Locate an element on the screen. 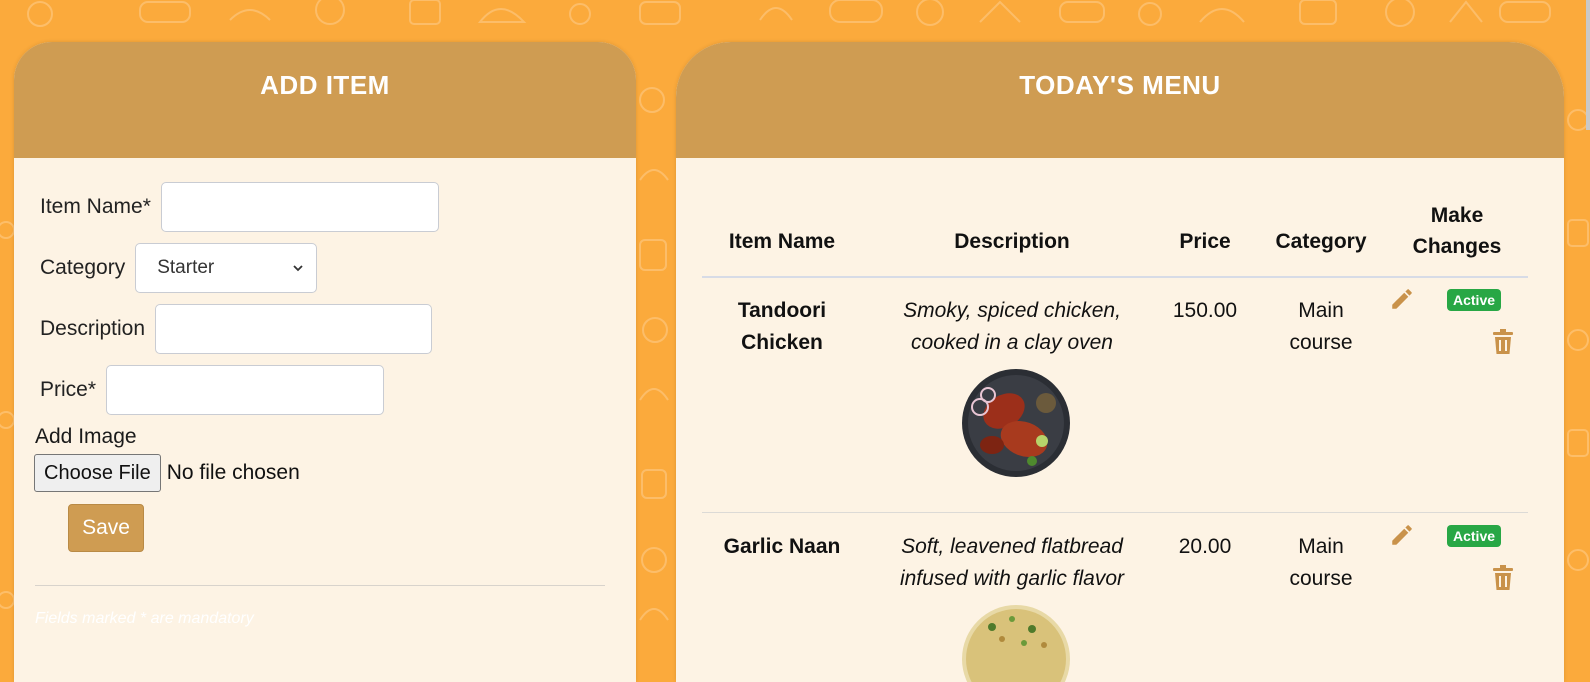  description-line: Soft, leavened flatbread is located at coordinates (1012, 546).